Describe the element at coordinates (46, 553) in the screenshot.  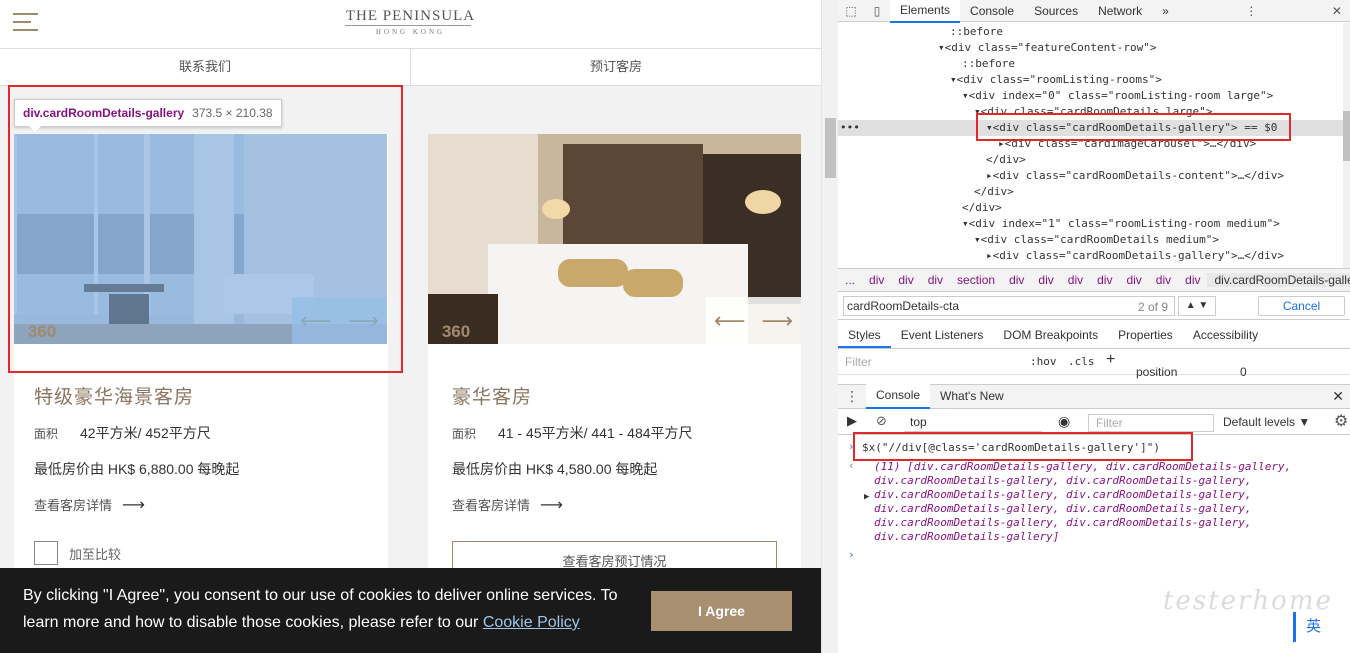
I see `checkbox-square` at that location.